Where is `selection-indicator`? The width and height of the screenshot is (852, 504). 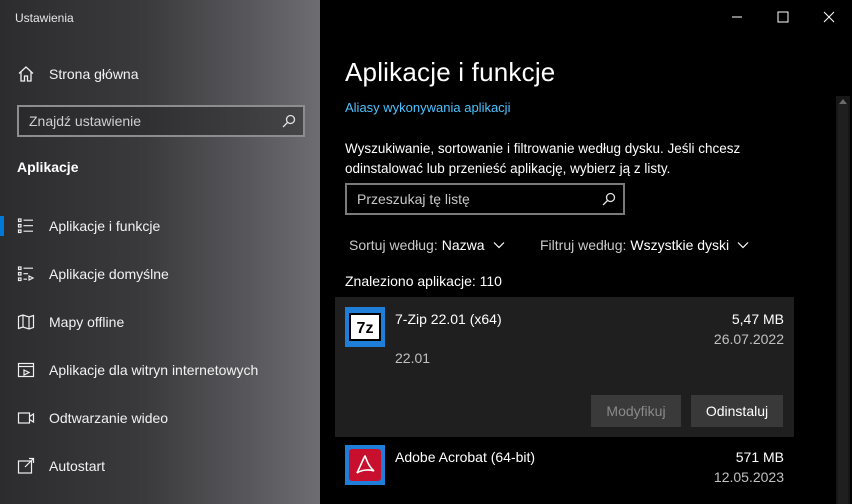
selection-indicator is located at coordinates (2, 226).